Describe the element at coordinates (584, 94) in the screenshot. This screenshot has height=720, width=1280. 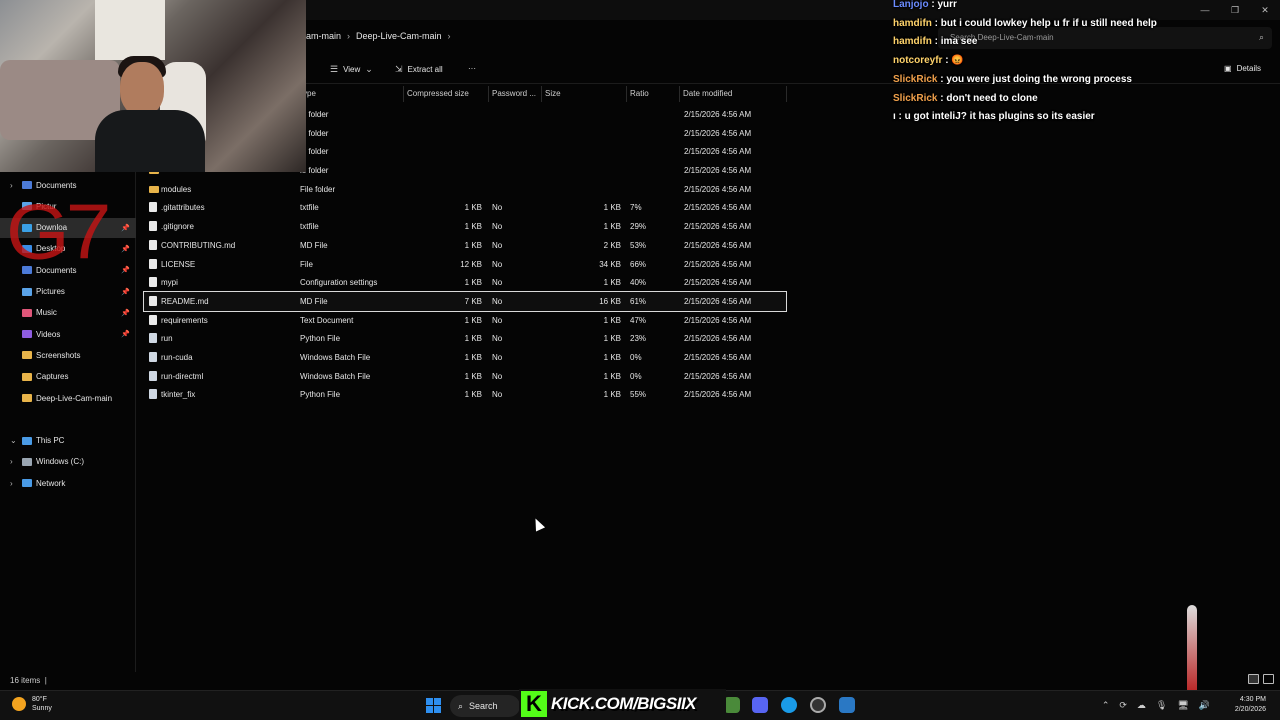
I see `column-header-size: Size` at that location.